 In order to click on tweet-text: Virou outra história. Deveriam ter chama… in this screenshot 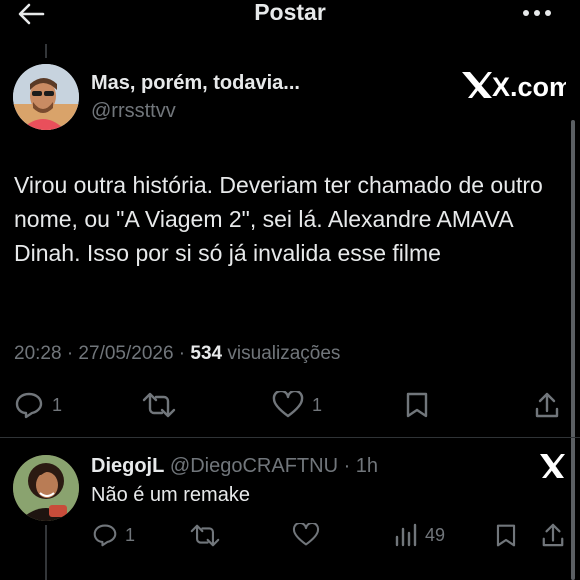, I will do `click(278, 219)`.